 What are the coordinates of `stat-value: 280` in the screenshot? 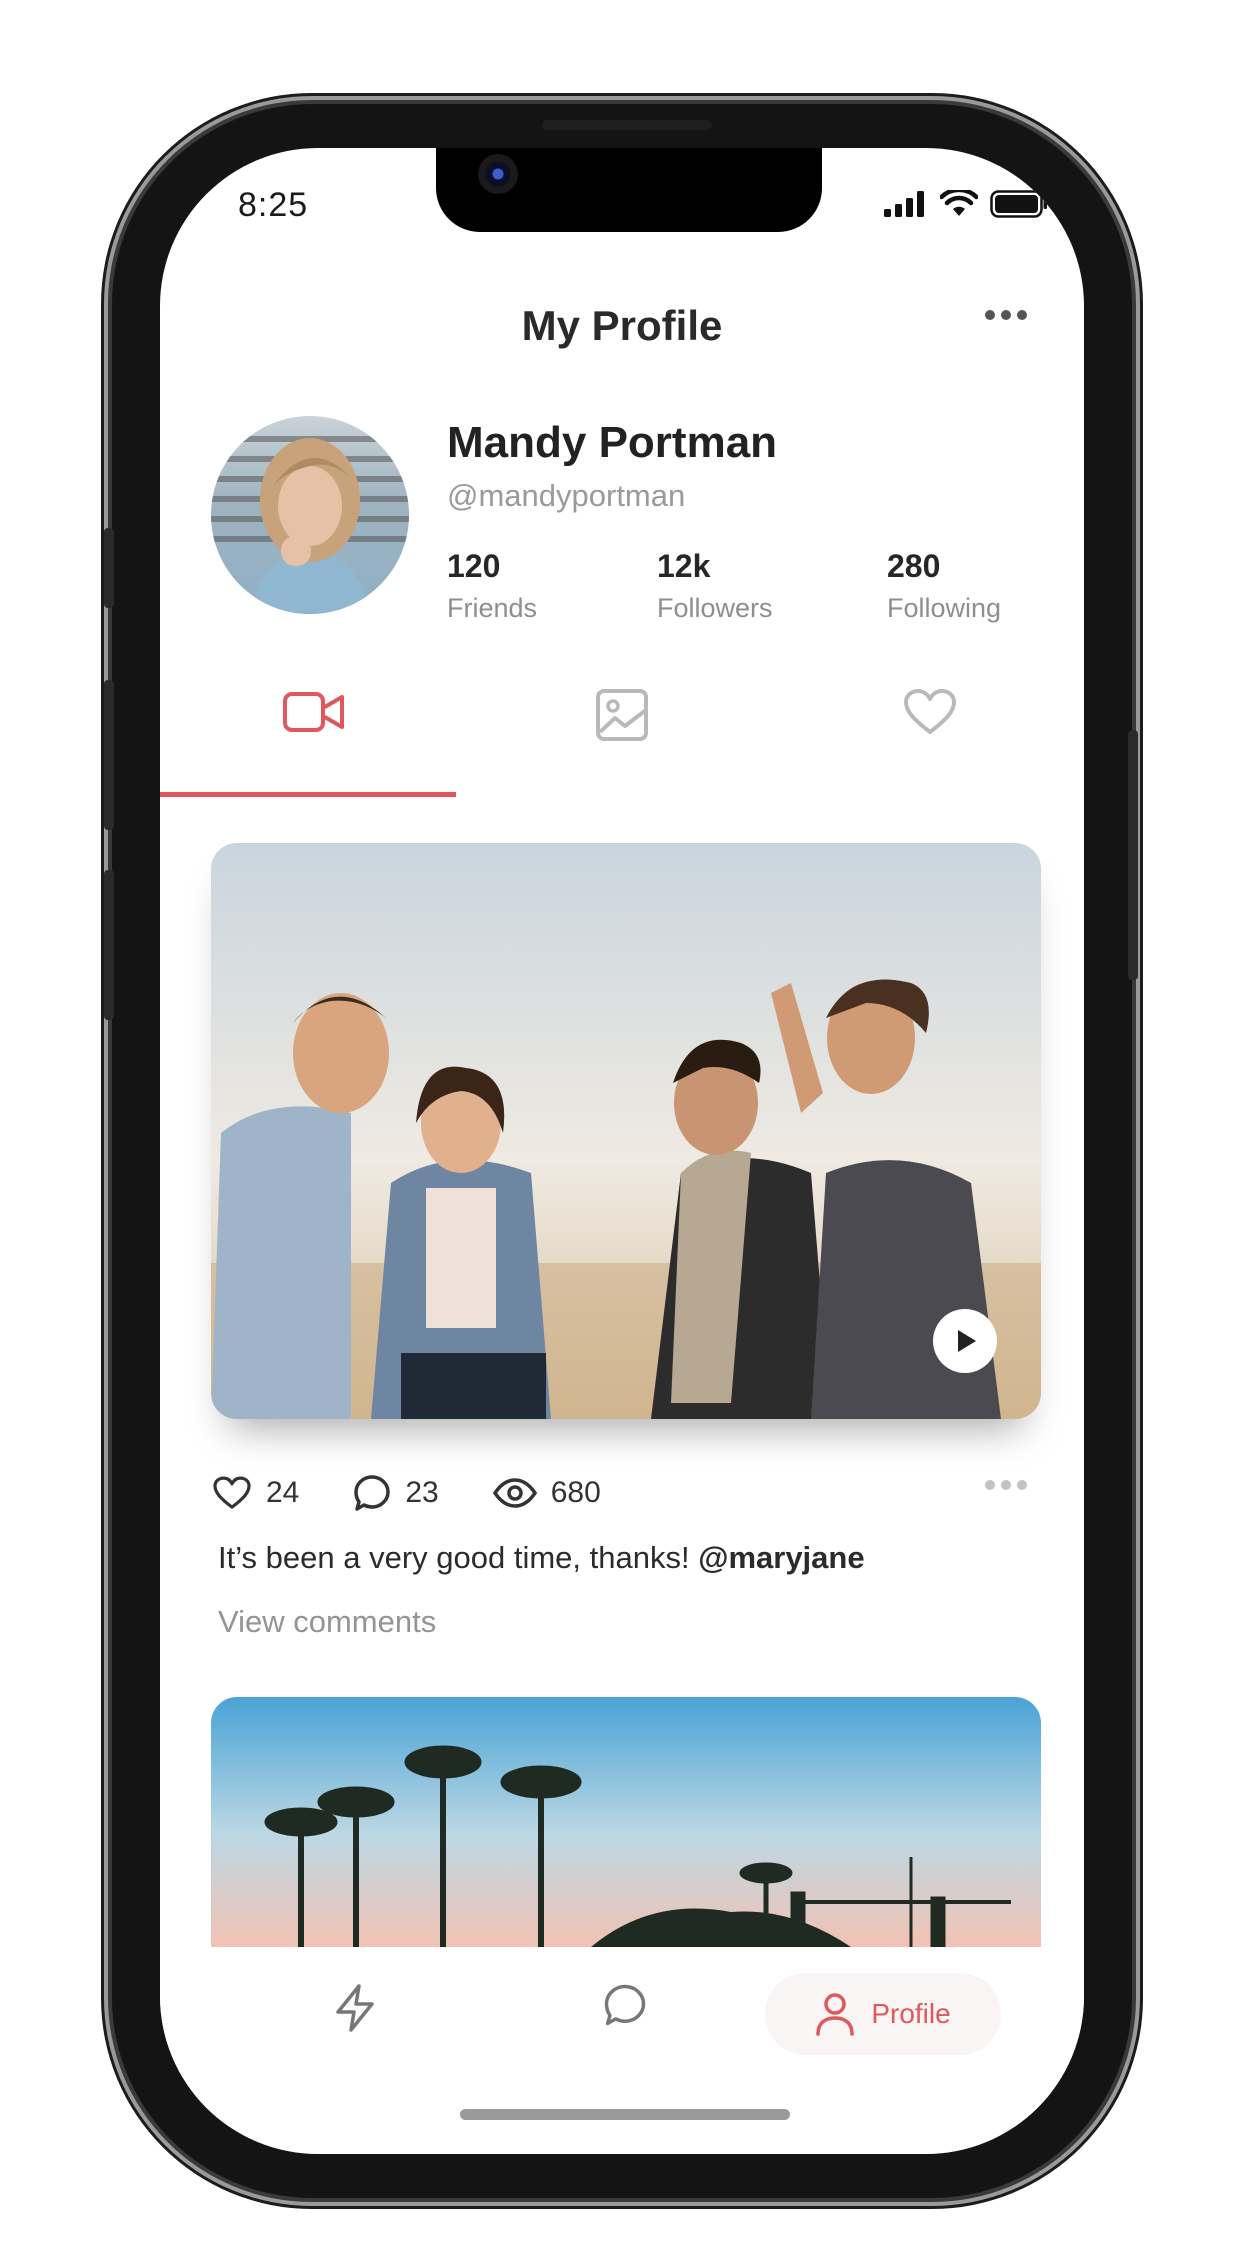 It's located at (914, 566).